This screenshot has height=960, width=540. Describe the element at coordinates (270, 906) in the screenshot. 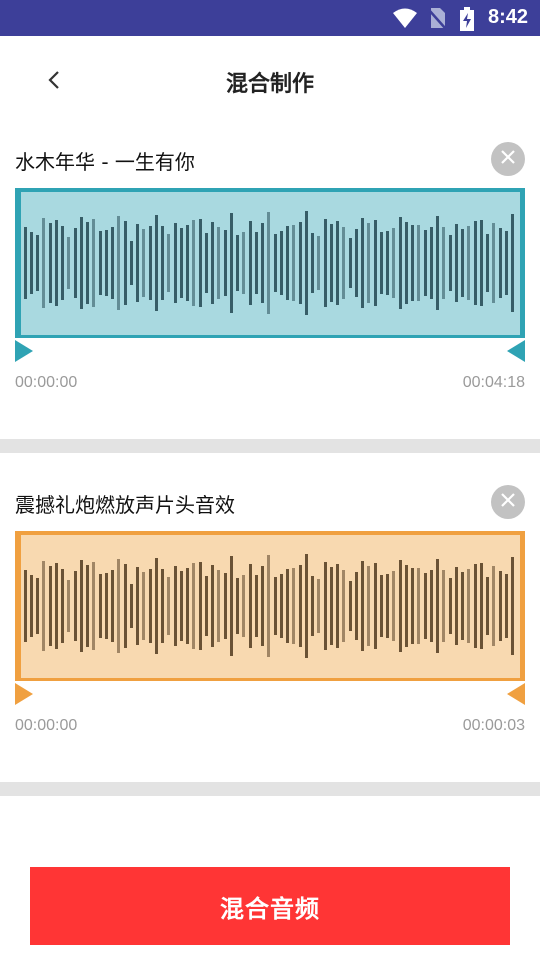

I see `mix-audio-button: 混合音频` at that location.